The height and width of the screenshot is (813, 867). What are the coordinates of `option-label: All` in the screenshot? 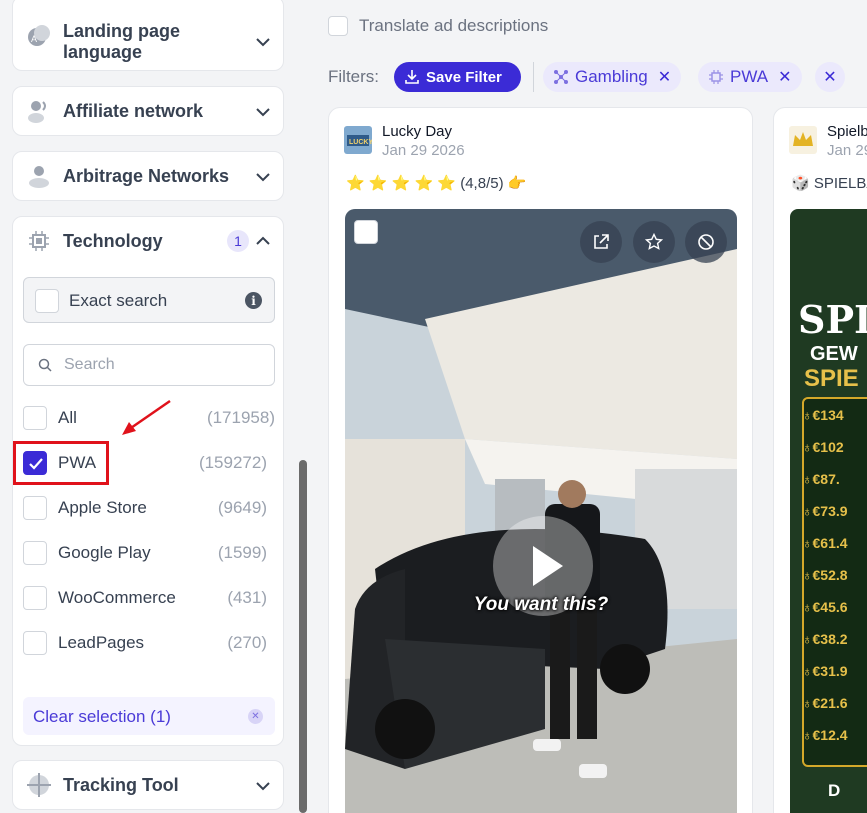 It's located at (67, 417).